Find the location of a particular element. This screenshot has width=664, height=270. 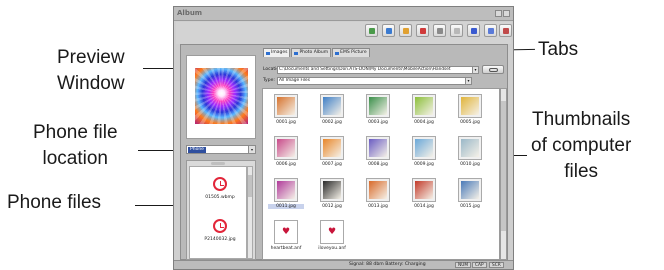

toolbar is located at coordinates (344, 33).